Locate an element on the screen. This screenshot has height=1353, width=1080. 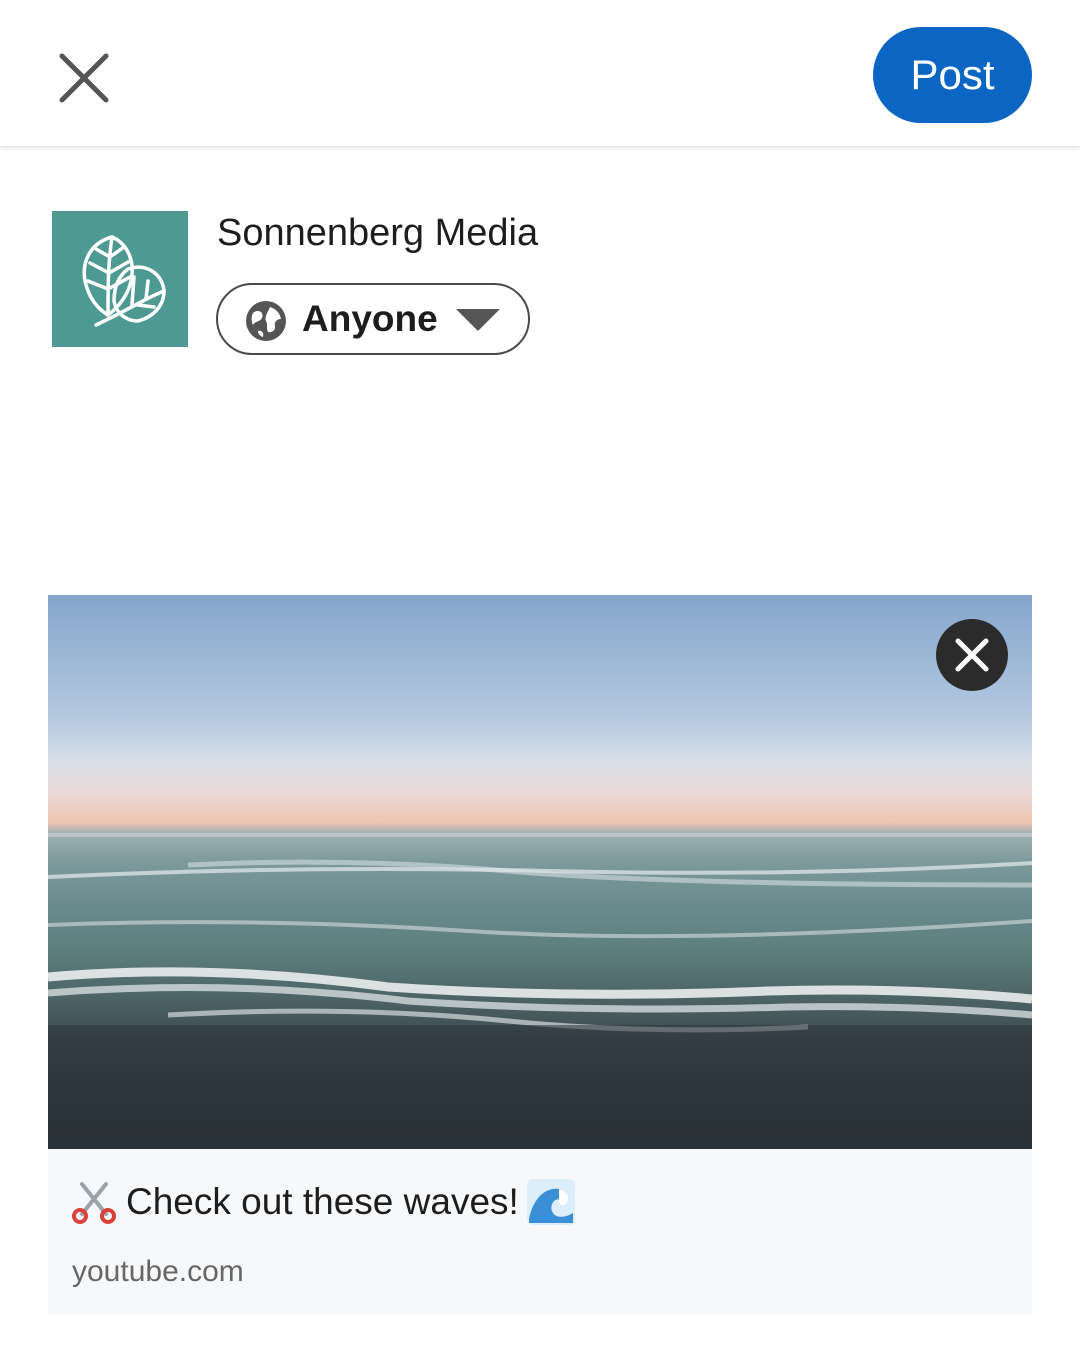
visibility-selector: Anyone is located at coordinates (373, 319).